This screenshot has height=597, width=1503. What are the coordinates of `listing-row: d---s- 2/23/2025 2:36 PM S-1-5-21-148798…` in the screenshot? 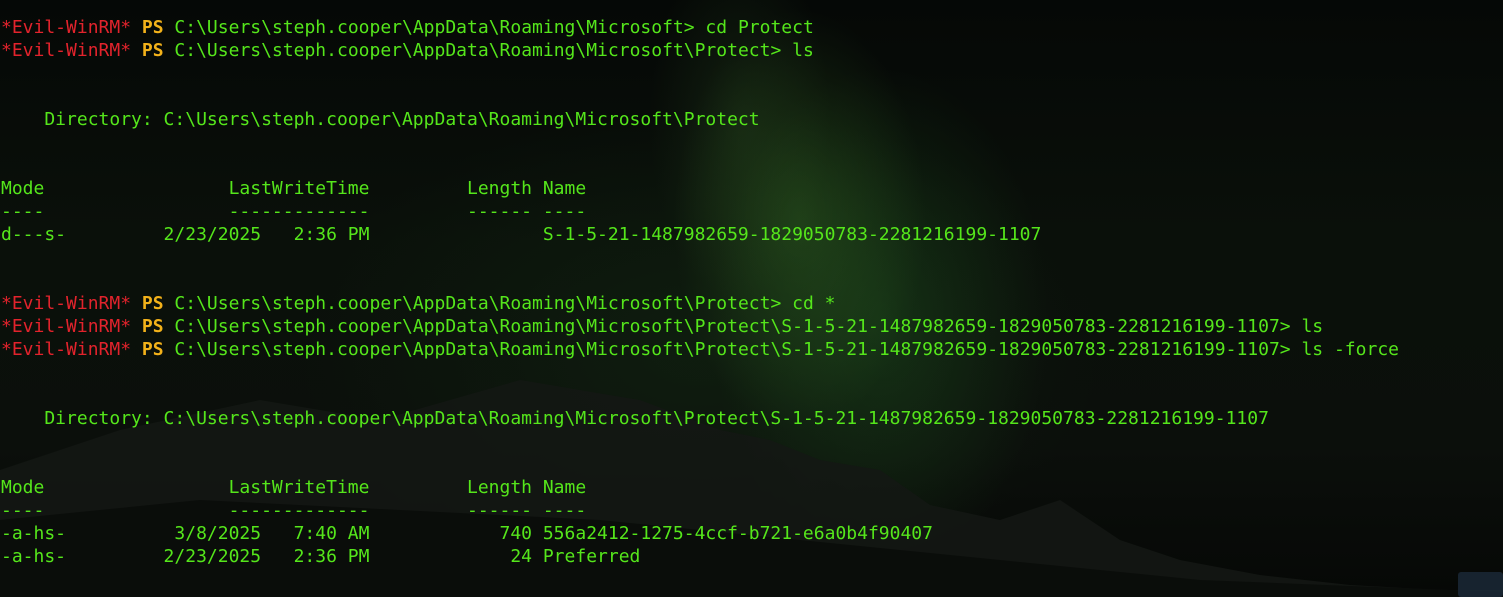 It's located at (521, 234).